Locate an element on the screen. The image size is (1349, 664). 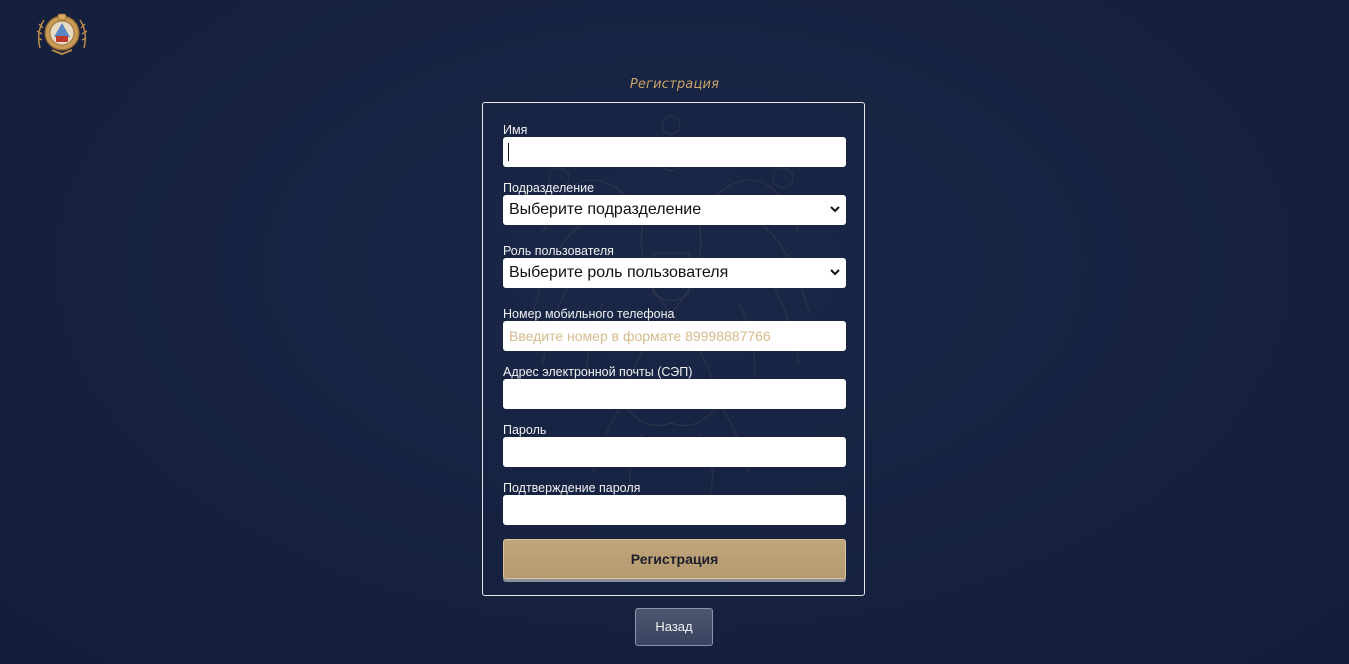
password-field-group: Пароль is located at coordinates (674, 445).